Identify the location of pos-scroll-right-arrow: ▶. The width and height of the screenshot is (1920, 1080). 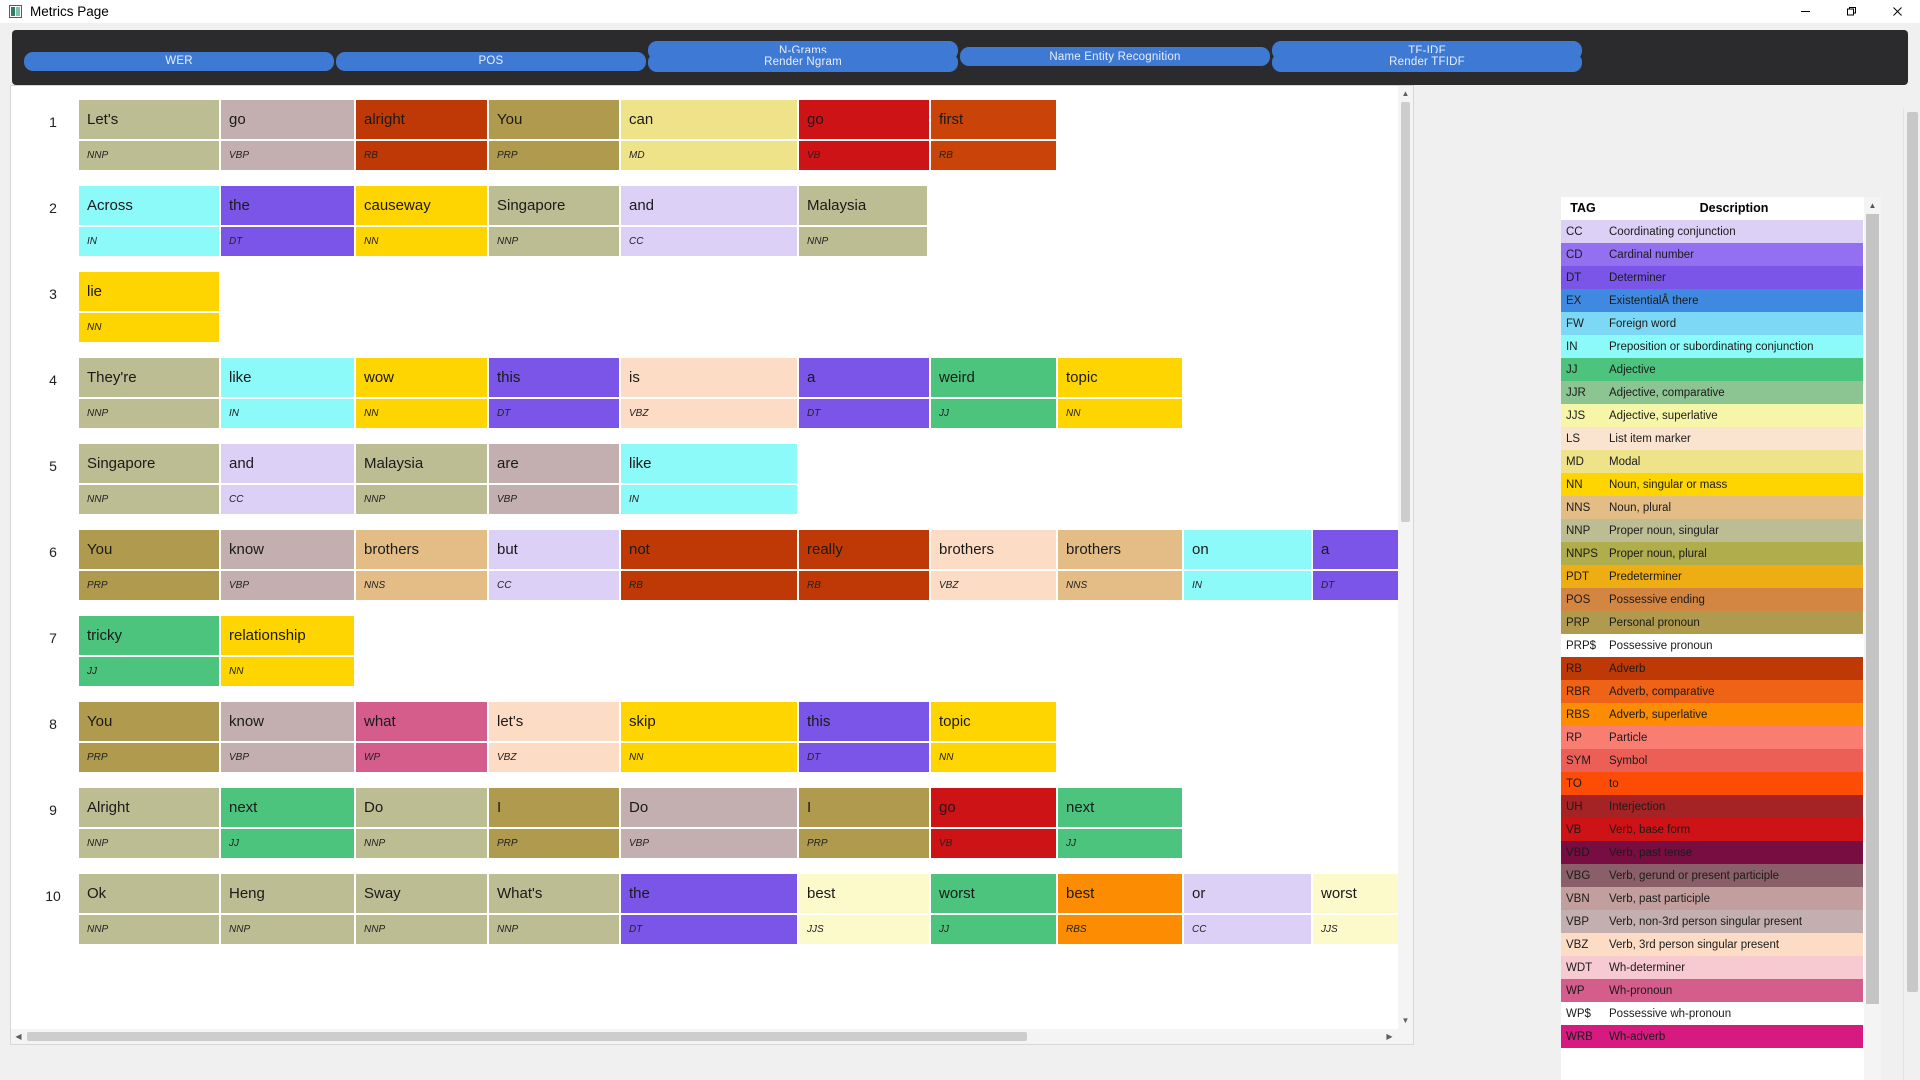
(1389, 1036).